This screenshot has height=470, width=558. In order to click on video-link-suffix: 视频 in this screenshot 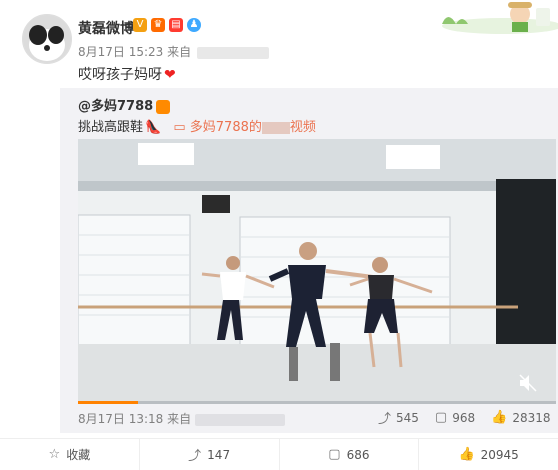, I will do `click(302, 127)`.